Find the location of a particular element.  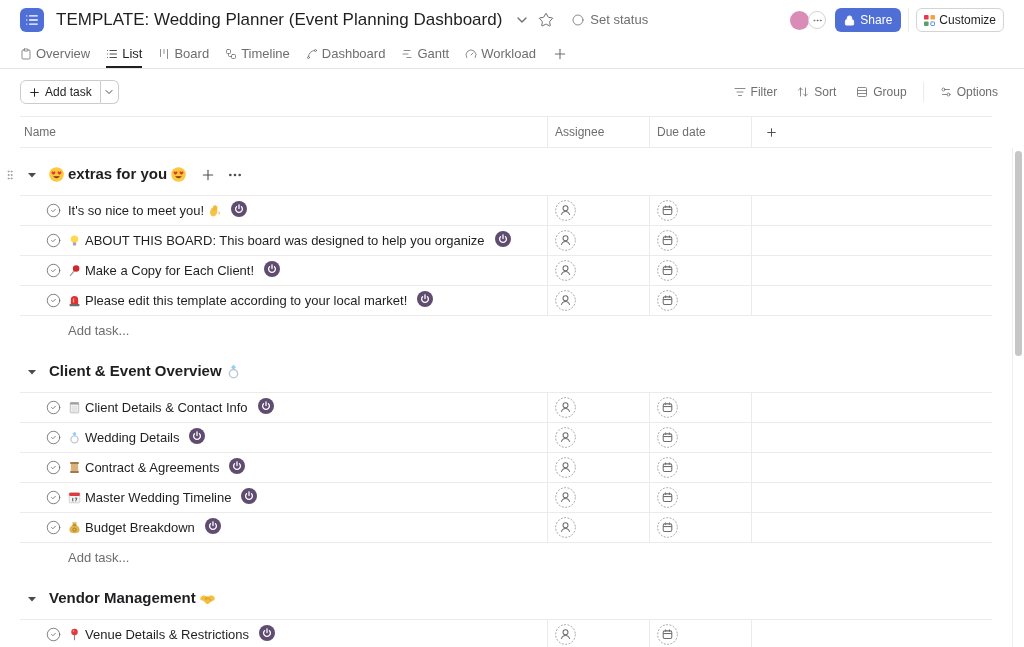

gauge-icon is located at coordinates (471, 54).